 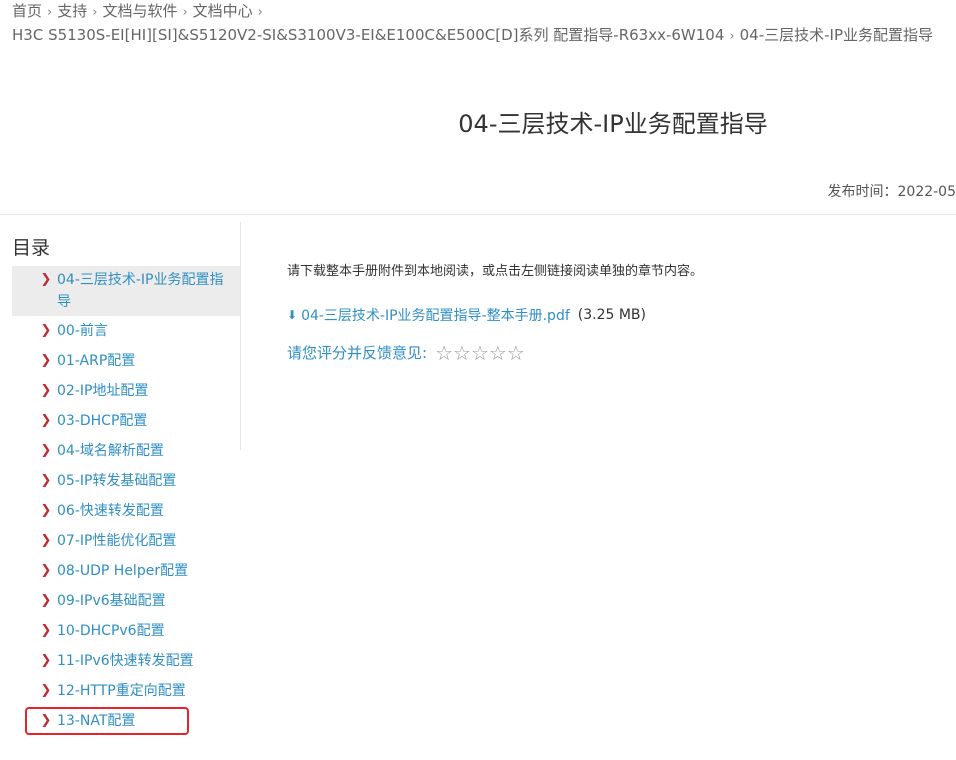 What do you see at coordinates (613, 124) in the screenshot?
I see `page-title: 04-三层技术-IP业务配置指导` at bounding box center [613, 124].